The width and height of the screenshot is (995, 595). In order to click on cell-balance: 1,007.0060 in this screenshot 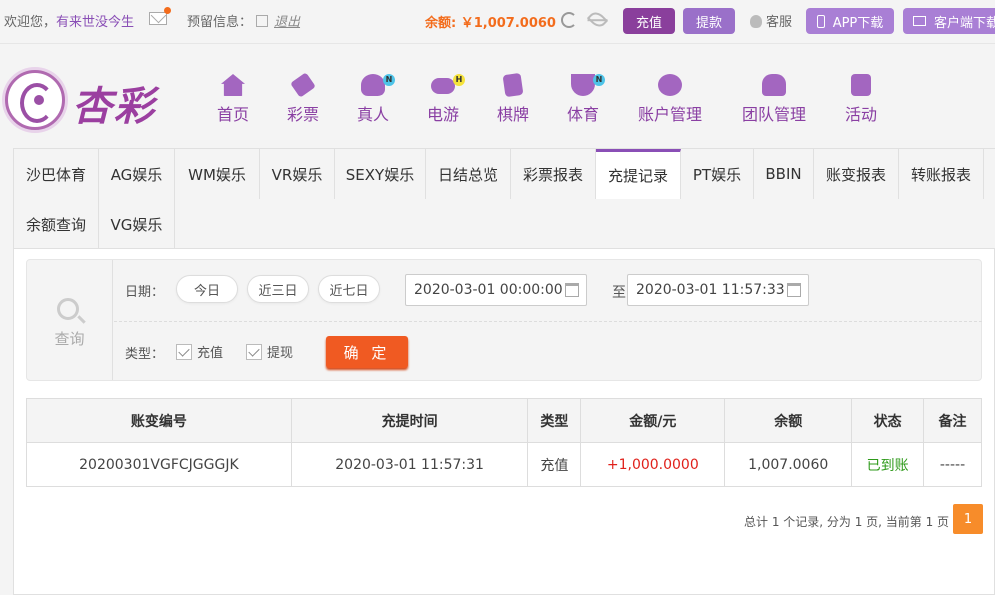, I will do `click(788, 464)`.